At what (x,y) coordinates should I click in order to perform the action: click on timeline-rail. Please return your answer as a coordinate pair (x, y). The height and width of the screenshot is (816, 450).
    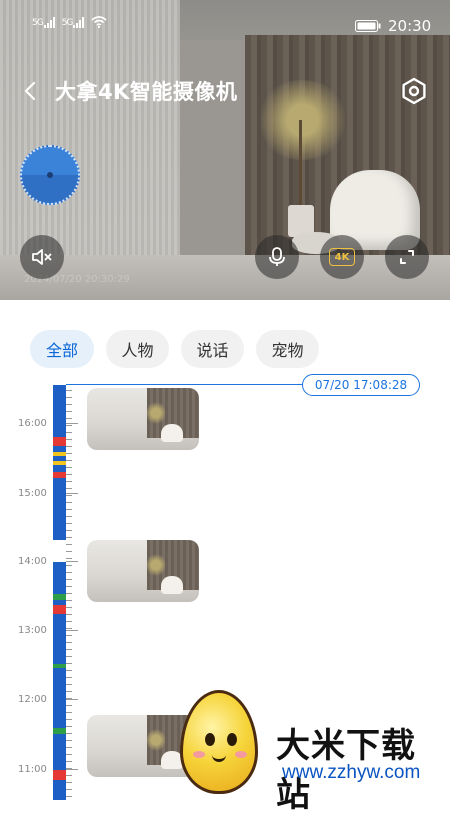
    Looking at the image, I should click on (59, 592).